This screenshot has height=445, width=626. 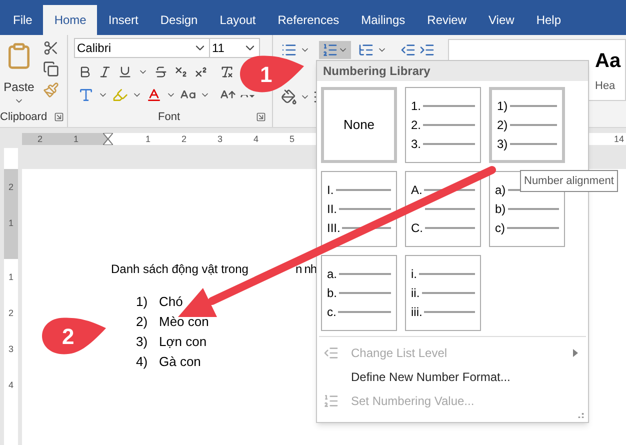 I want to click on list-item-text: Mèo con, so click(x=184, y=322).